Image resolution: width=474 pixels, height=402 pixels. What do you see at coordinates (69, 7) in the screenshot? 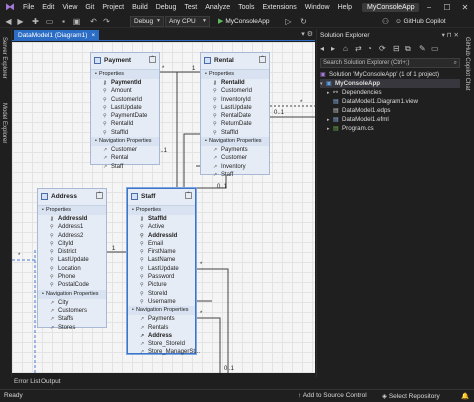
I see `menu-view: View` at bounding box center [69, 7].